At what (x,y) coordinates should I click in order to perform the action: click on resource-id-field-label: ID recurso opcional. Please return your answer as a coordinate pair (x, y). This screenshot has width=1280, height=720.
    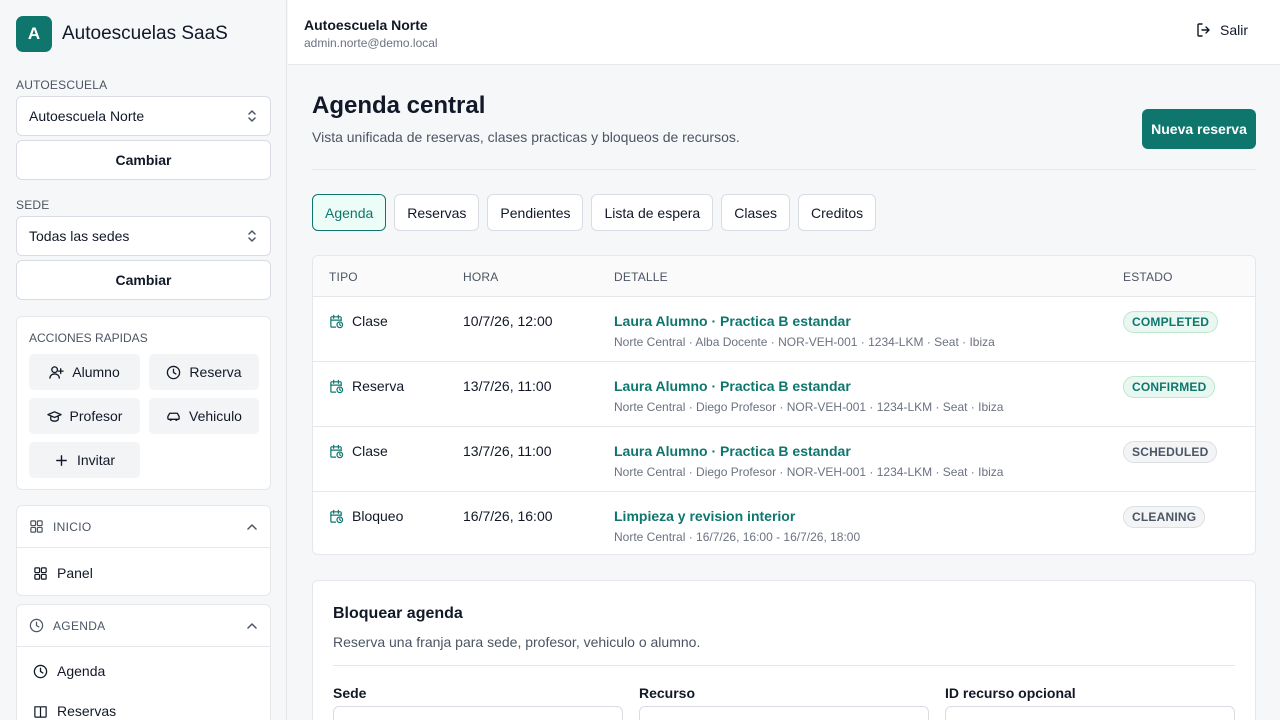
    Looking at the image, I should click on (1010, 693).